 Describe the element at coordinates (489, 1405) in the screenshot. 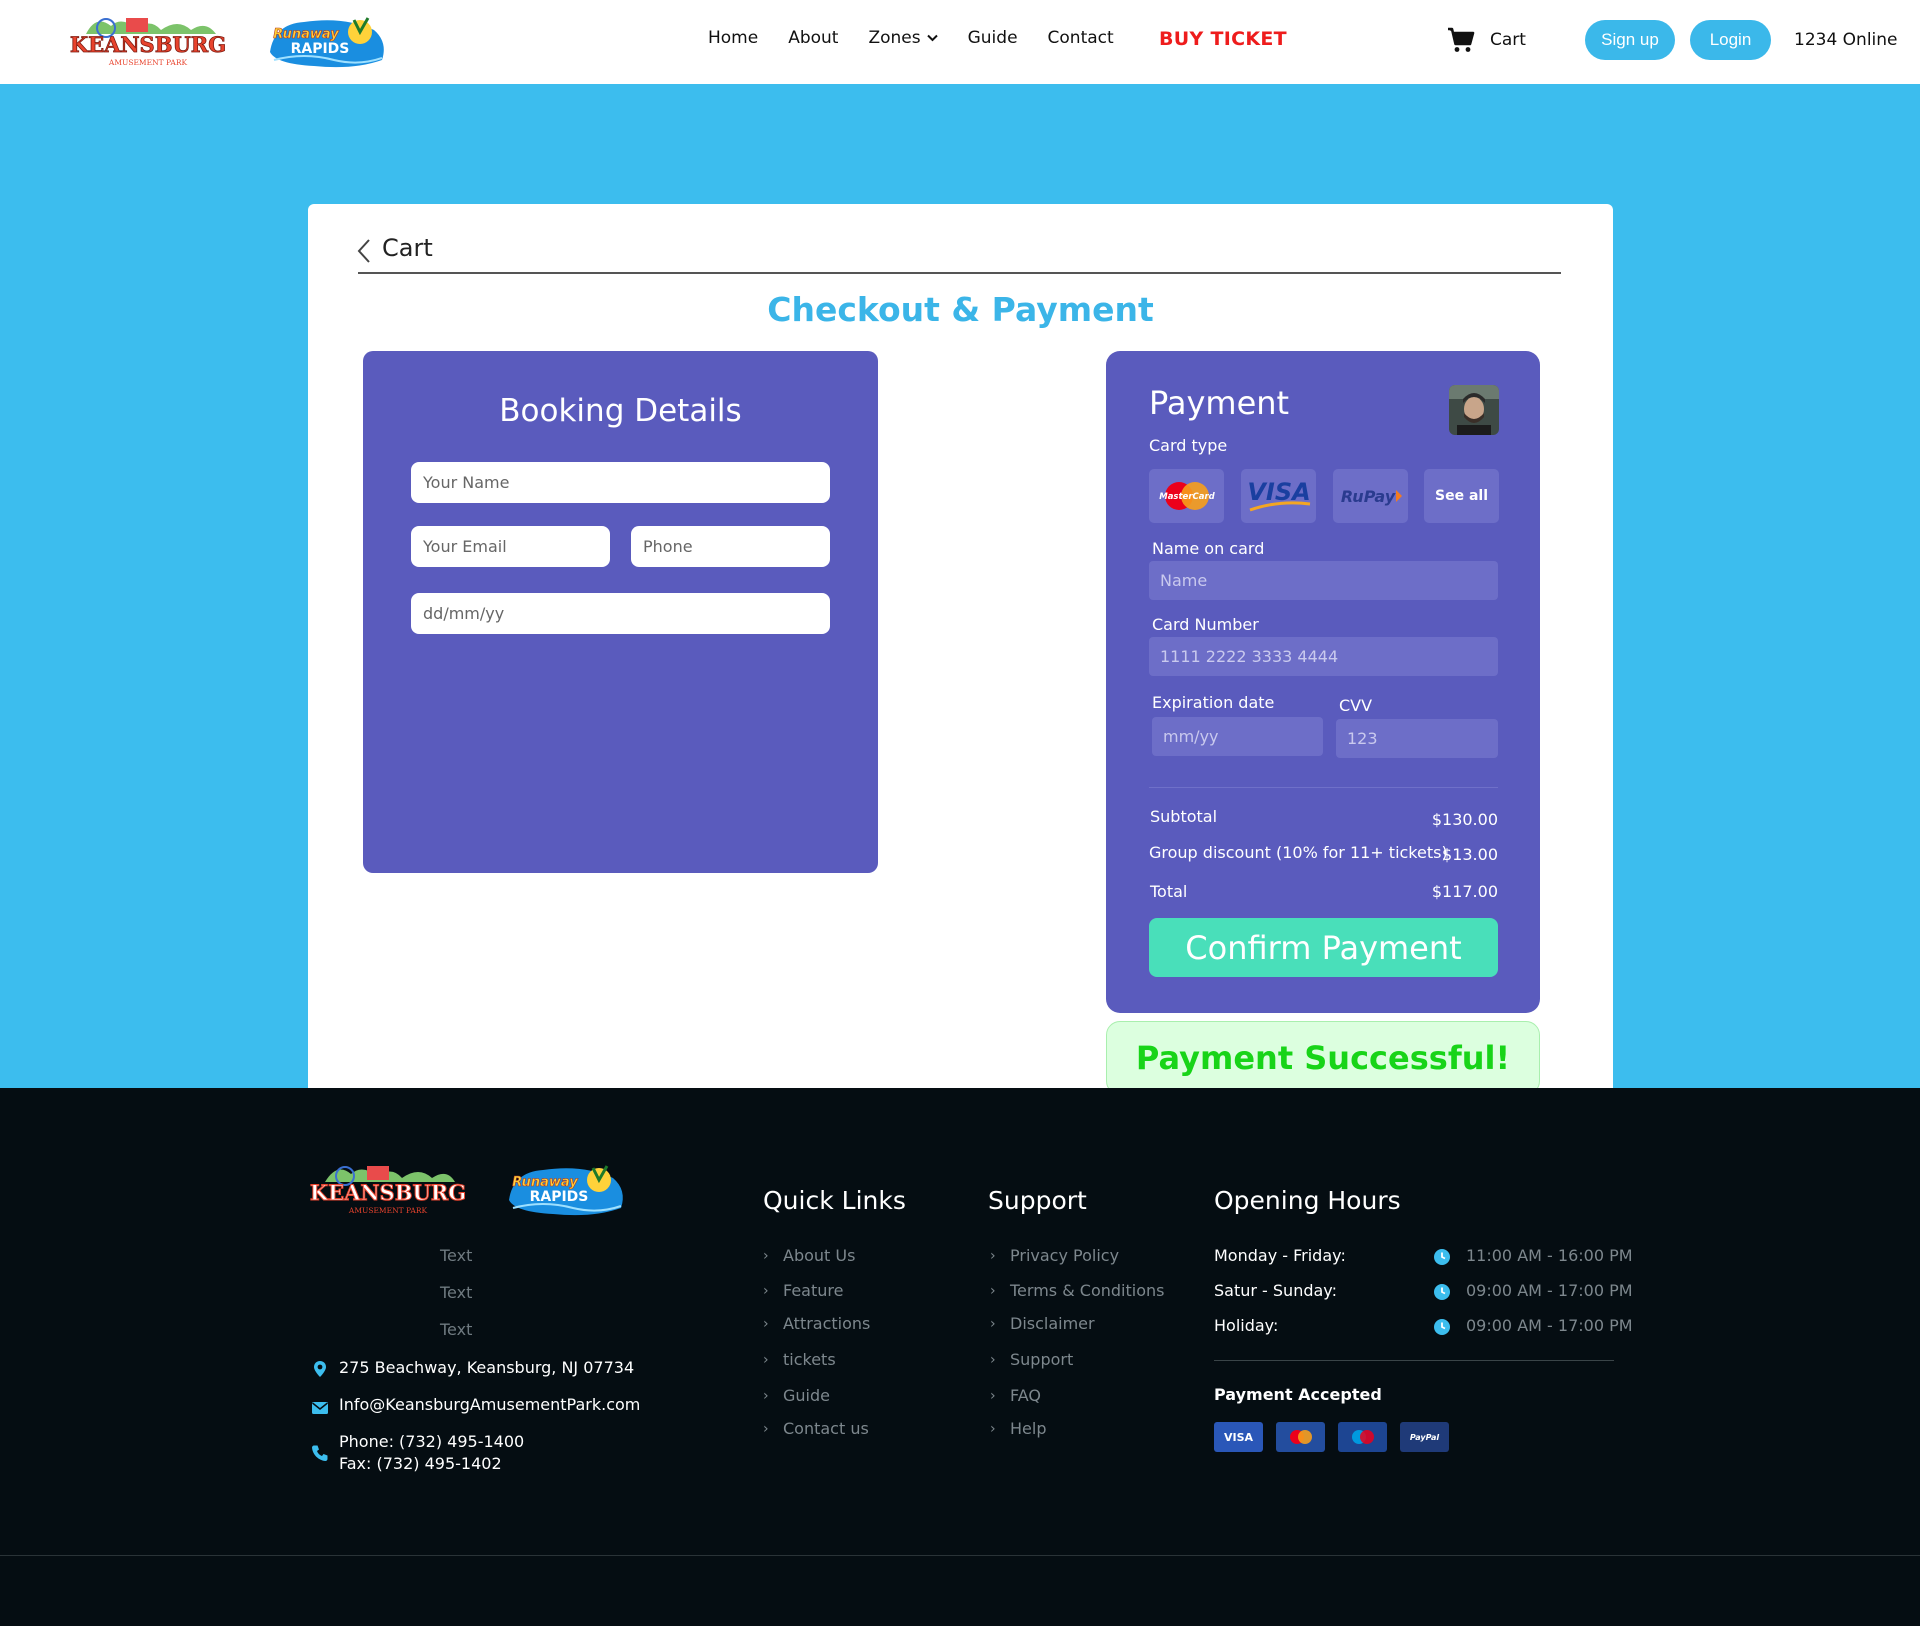

I see `footer-email: Info@KeansburgAmusementPark.com` at that location.